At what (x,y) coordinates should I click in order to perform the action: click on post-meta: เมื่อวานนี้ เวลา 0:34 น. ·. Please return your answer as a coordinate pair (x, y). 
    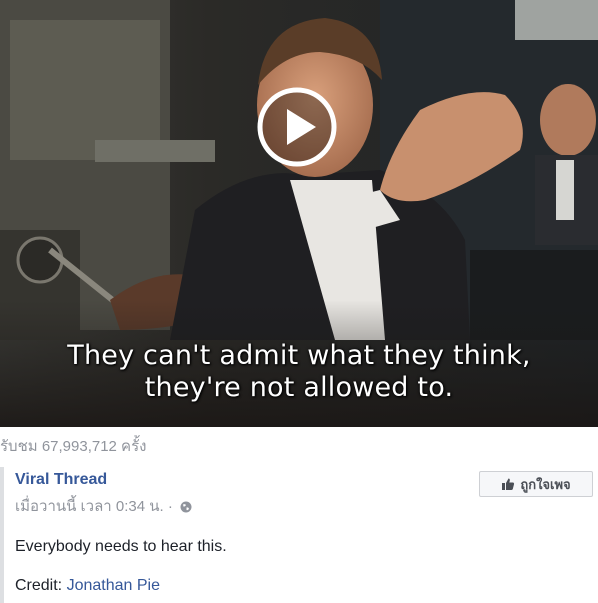
    Looking at the image, I should click on (103, 506).